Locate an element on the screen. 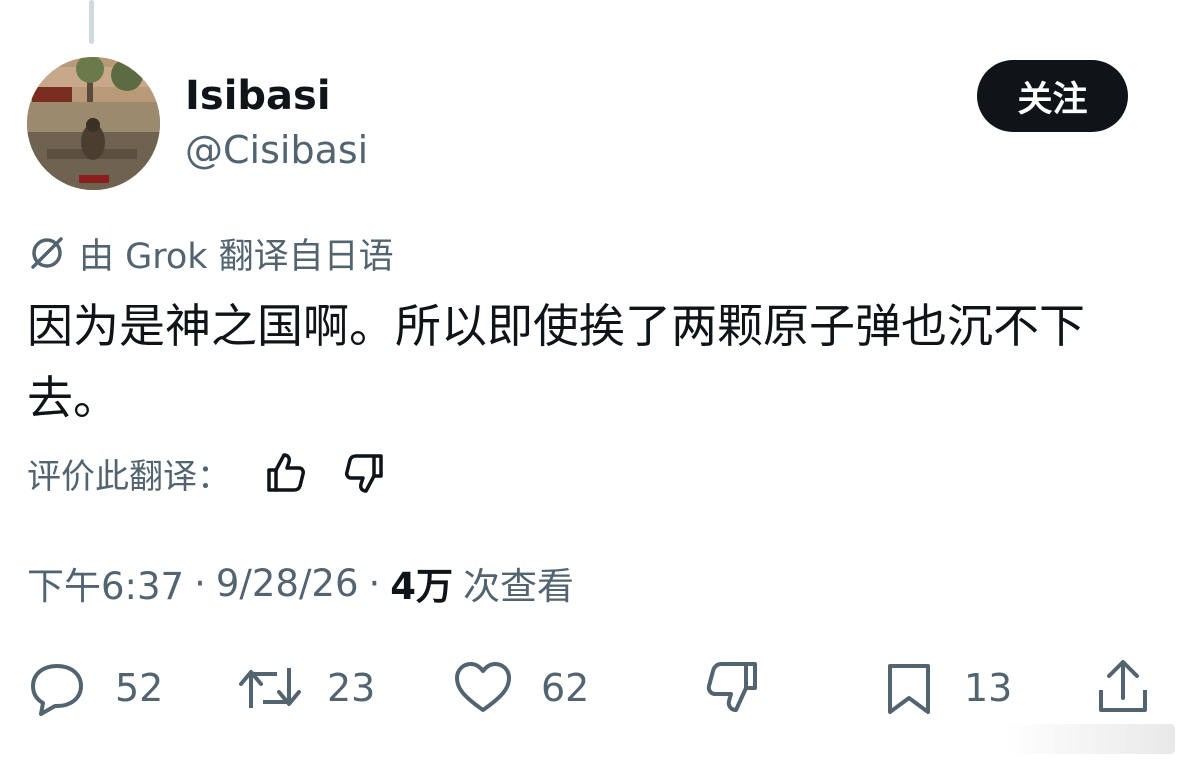 This screenshot has height=760, width=1179. rate-translation-label: 评价此翻译： is located at coordinates (129, 476).